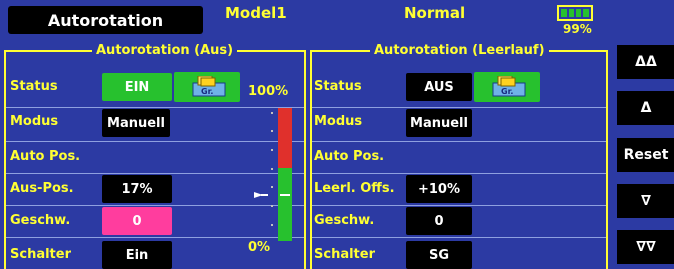  Describe the element at coordinates (439, 87) in the screenshot. I see `right-status-button: AUS` at that location.